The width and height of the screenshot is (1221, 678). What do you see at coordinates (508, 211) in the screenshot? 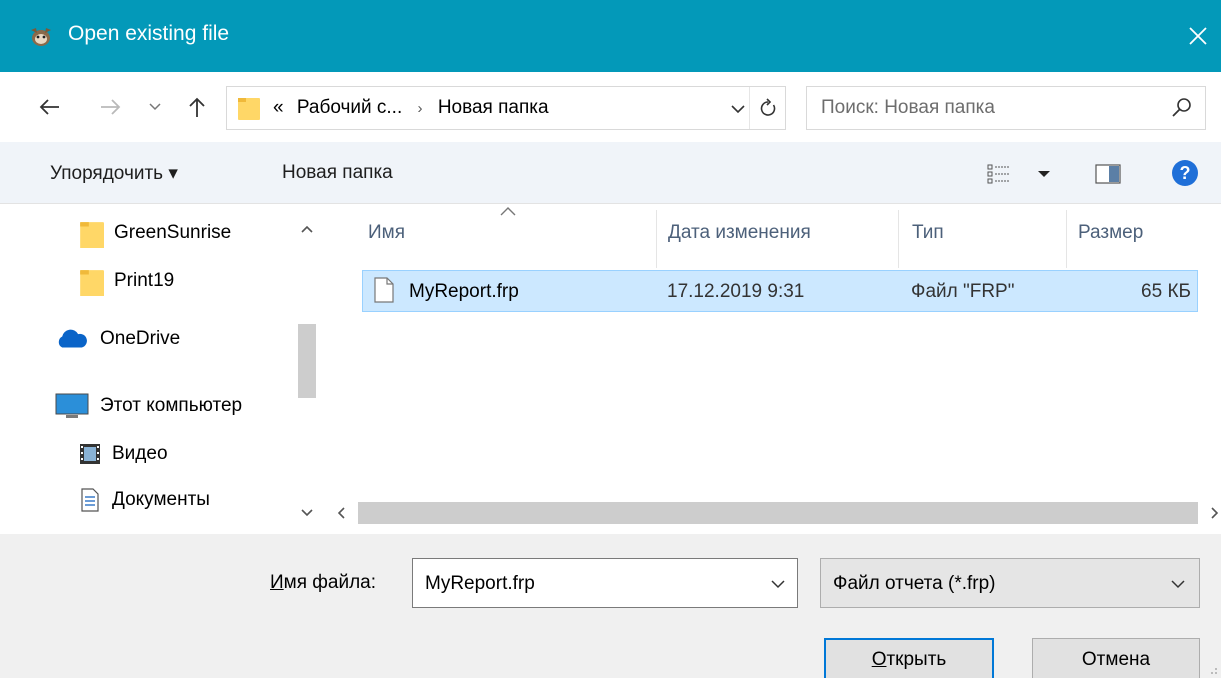
I see `sort-ascending-icon` at bounding box center [508, 211].